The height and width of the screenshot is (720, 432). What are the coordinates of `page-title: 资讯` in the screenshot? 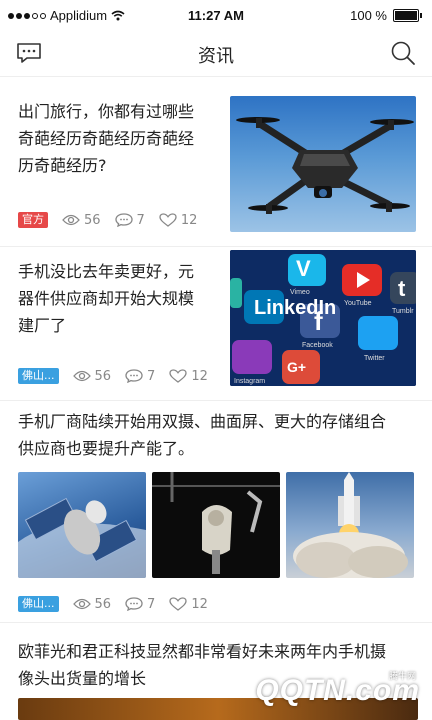 It's located at (216, 56).